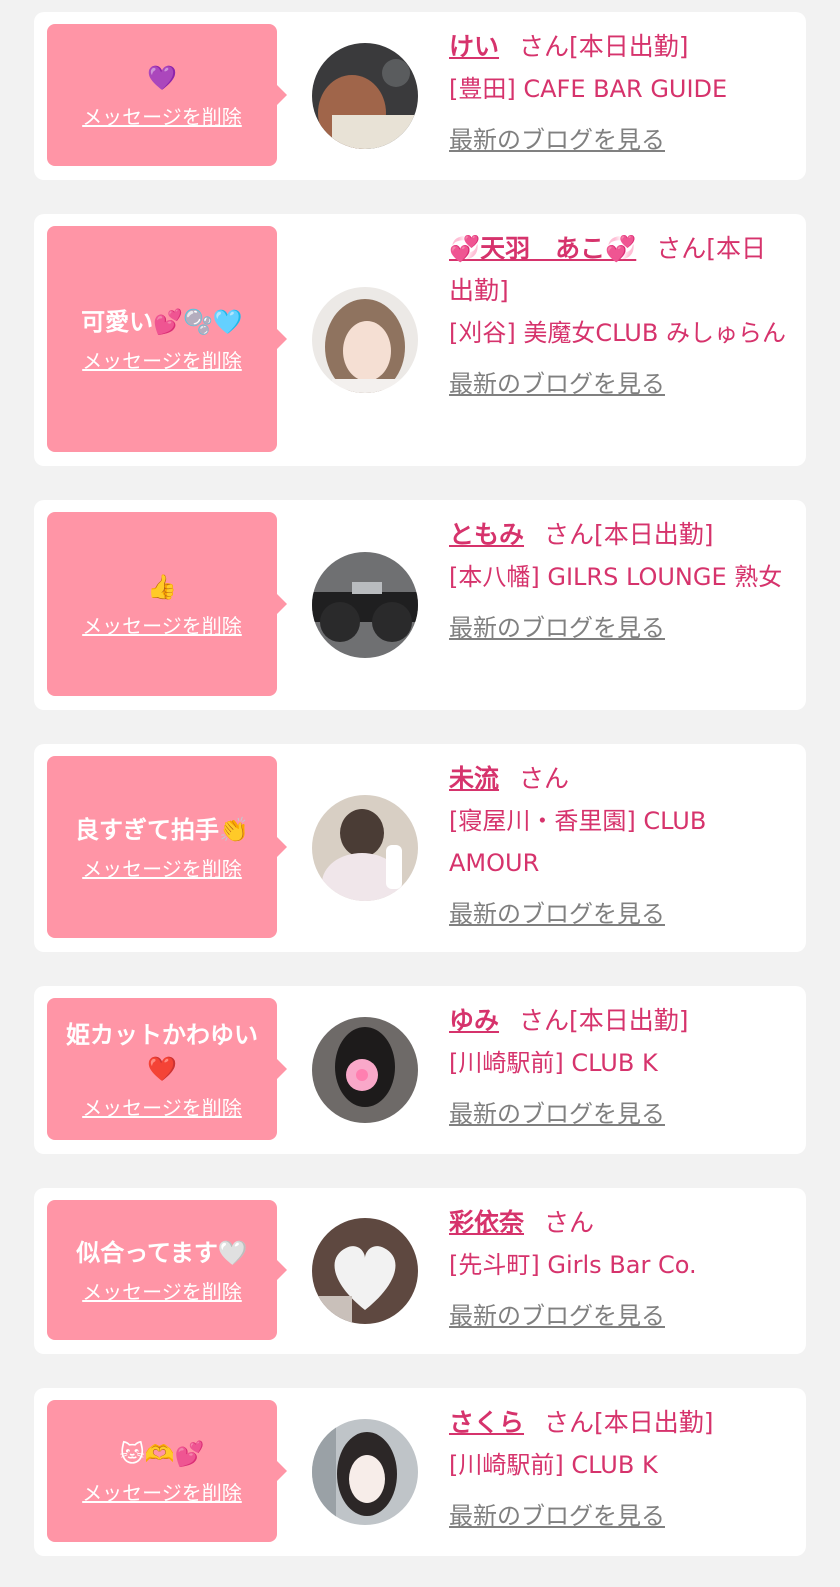 This screenshot has width=840, height=1587. What do you see at coordinates (573, 1265) in the screenshot?
I see `shop-name: [先斗町] Girls Bar Co.` at bounding box center [573, 1265].